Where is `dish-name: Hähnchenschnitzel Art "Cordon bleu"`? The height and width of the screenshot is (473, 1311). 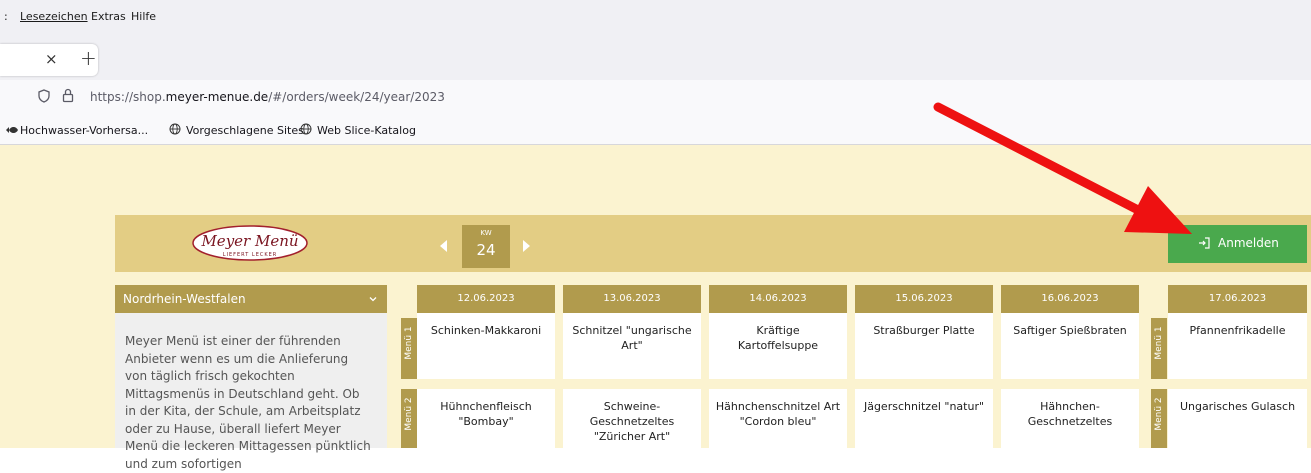
dish-name: Hähnchenschnitzel Art "Cordon bleu" is located at coordinates (778, 414).